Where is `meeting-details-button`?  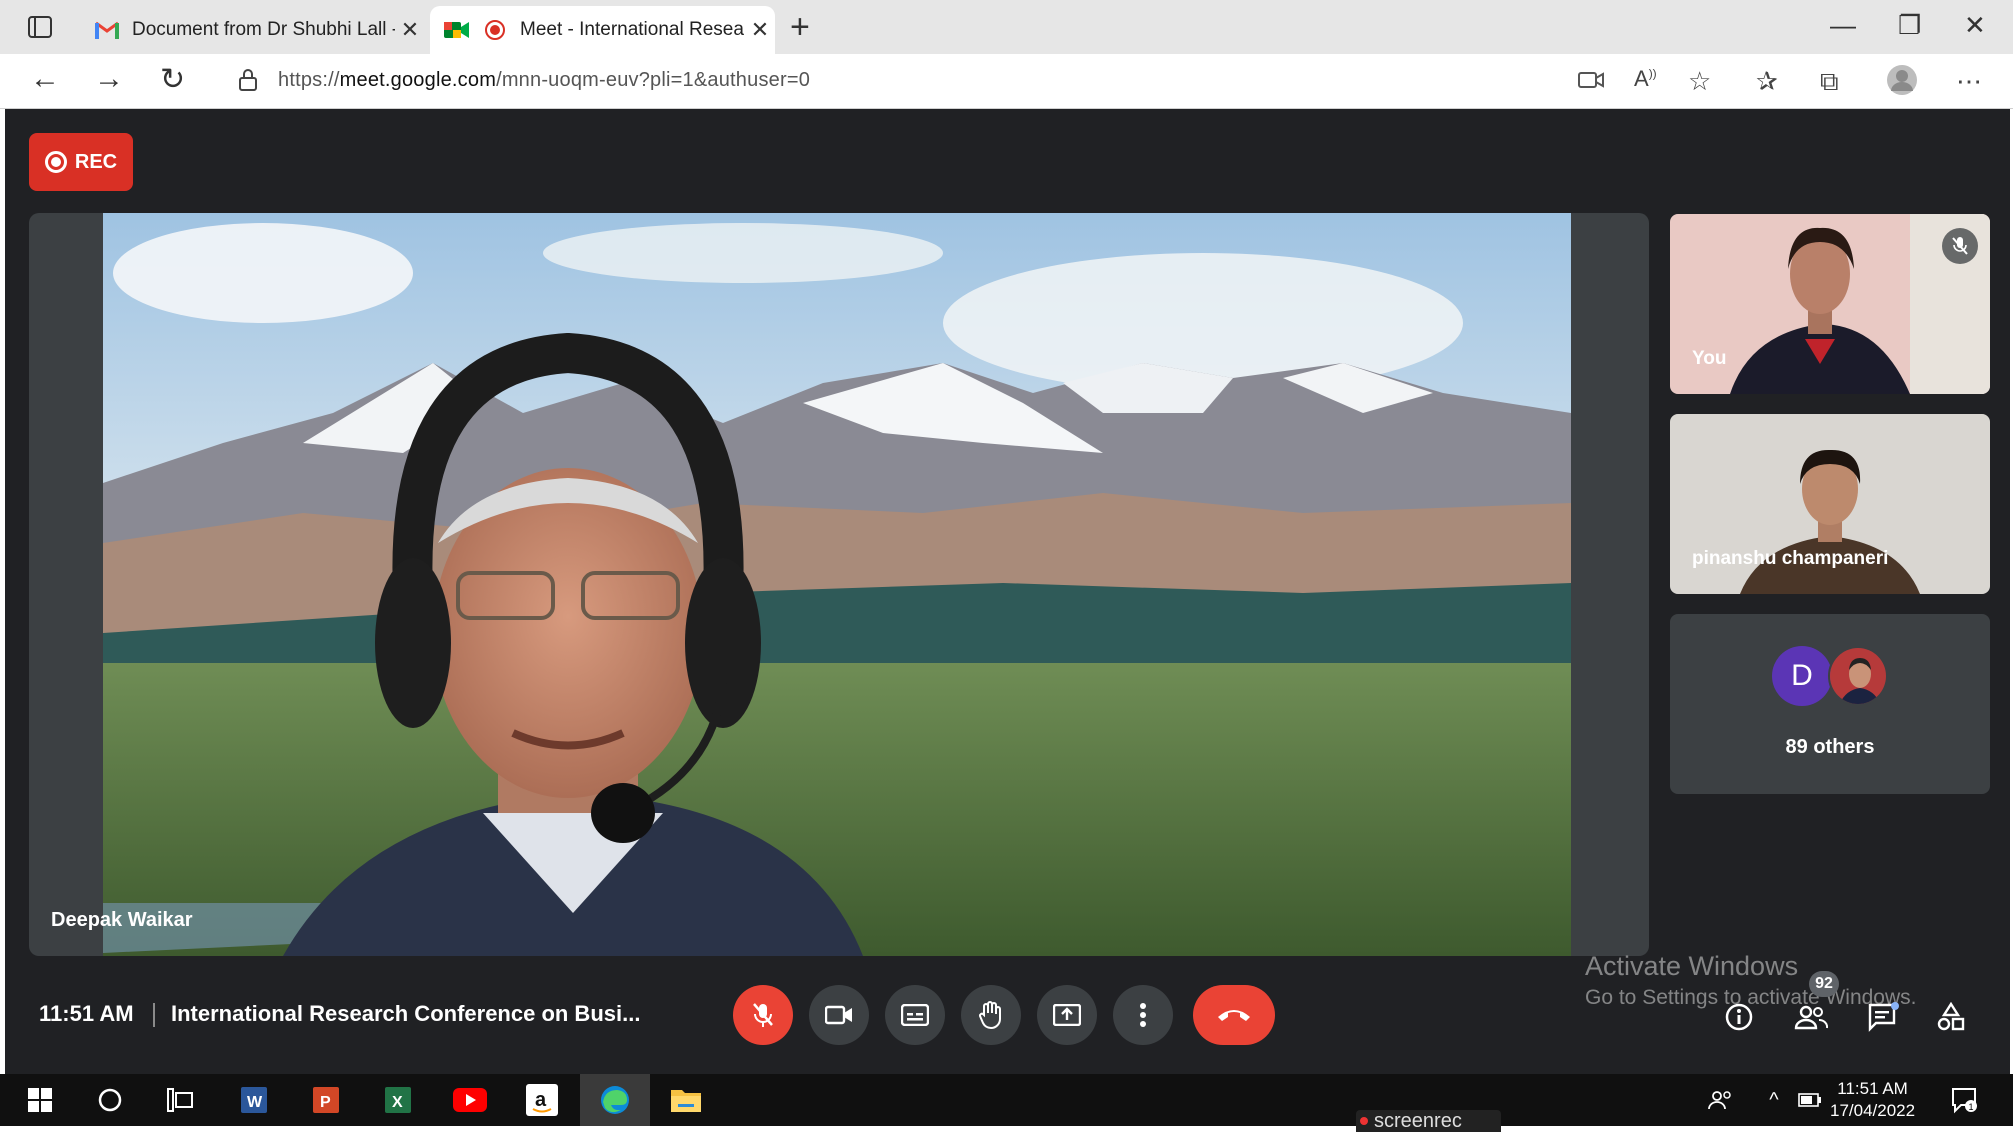 meeting-details-button is located at coordinates (1739, 1017).